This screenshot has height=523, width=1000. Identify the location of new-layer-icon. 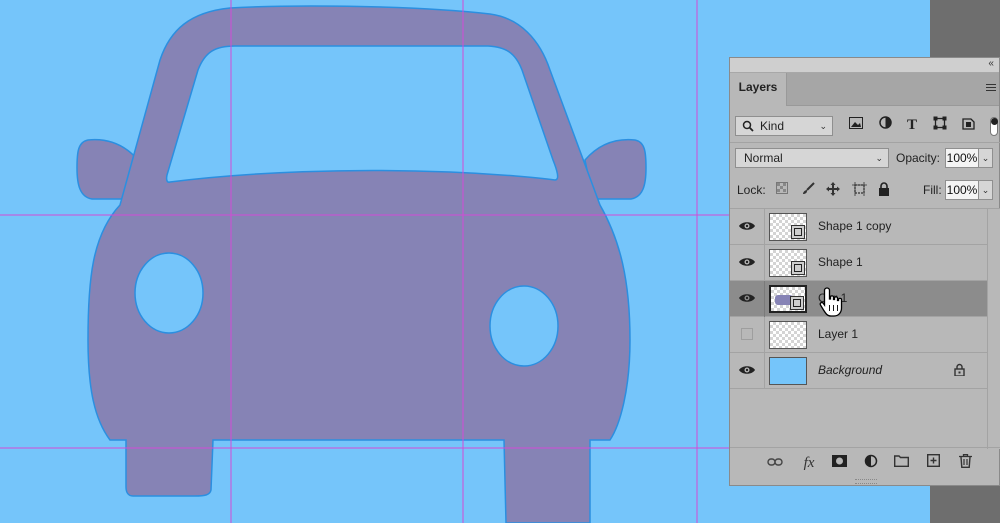
(933, 462).